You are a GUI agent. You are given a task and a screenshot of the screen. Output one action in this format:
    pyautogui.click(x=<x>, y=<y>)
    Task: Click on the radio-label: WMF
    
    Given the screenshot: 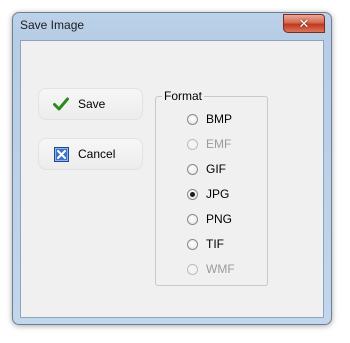 What is the action you would take?
    pyautogui.click(x=220, y=269)
    